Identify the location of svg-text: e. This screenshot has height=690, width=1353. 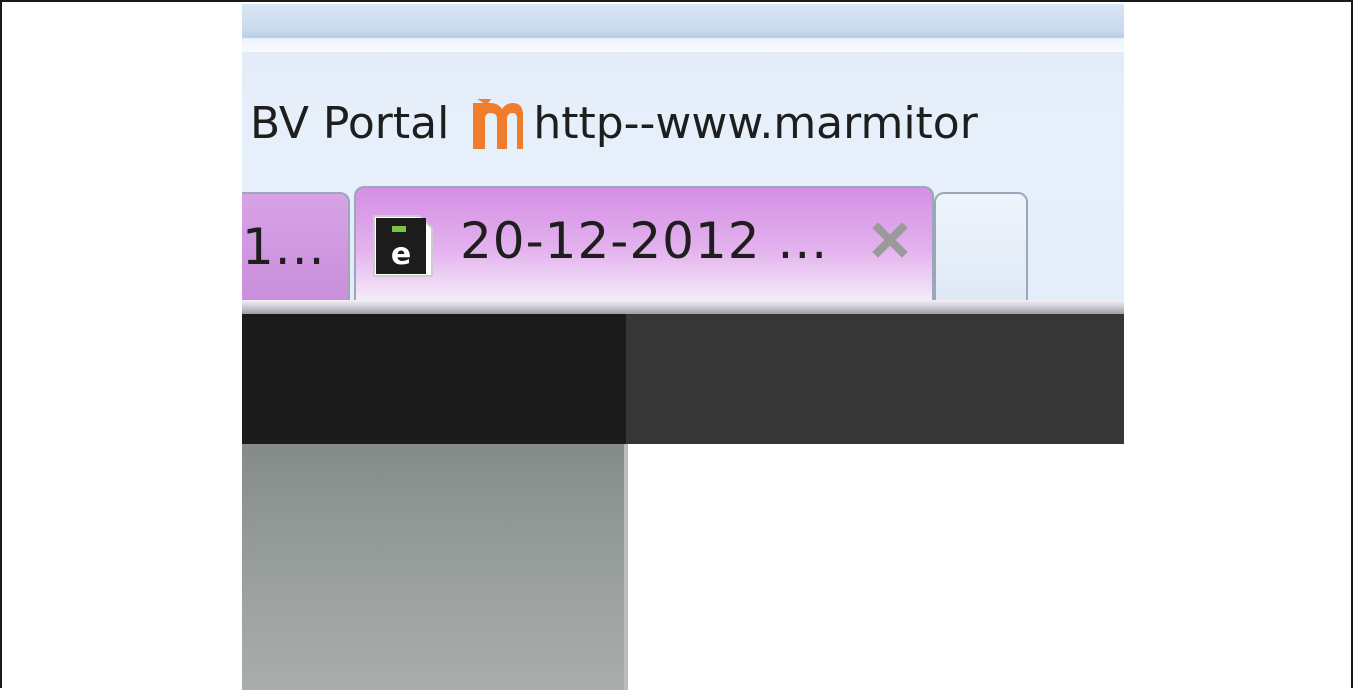
(401, 254).